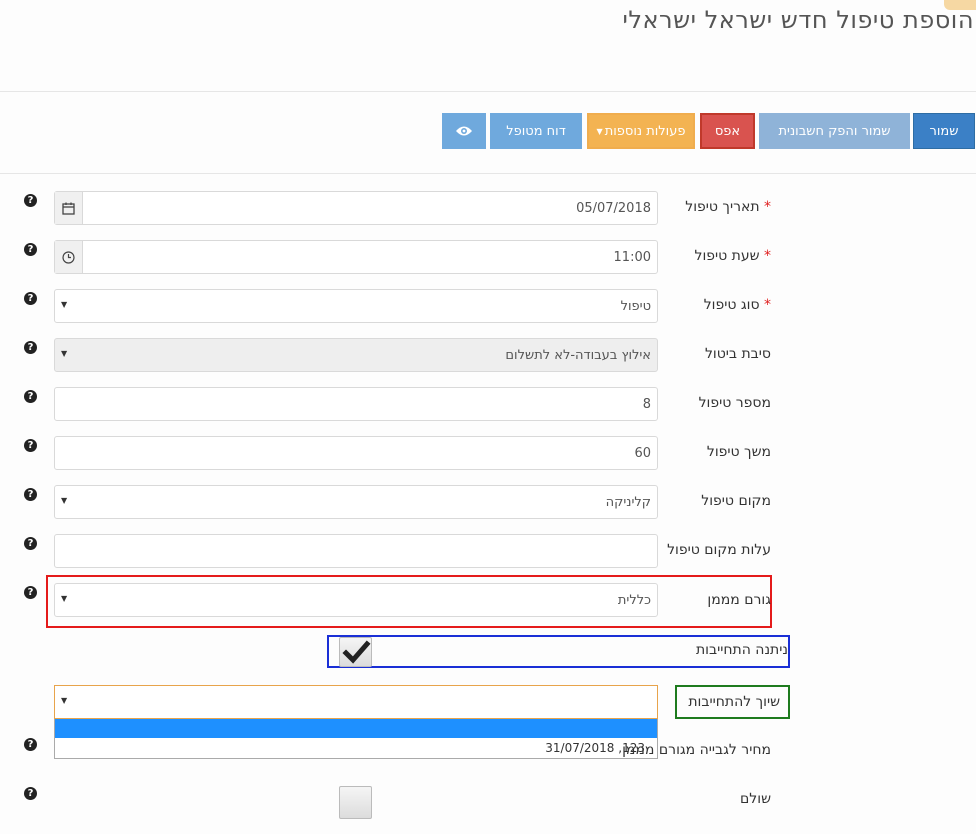  Describe the element at coordinates (356, 739) in the screenshot. I see `commitment-link-options: 123, 31/07/2018` at that location.